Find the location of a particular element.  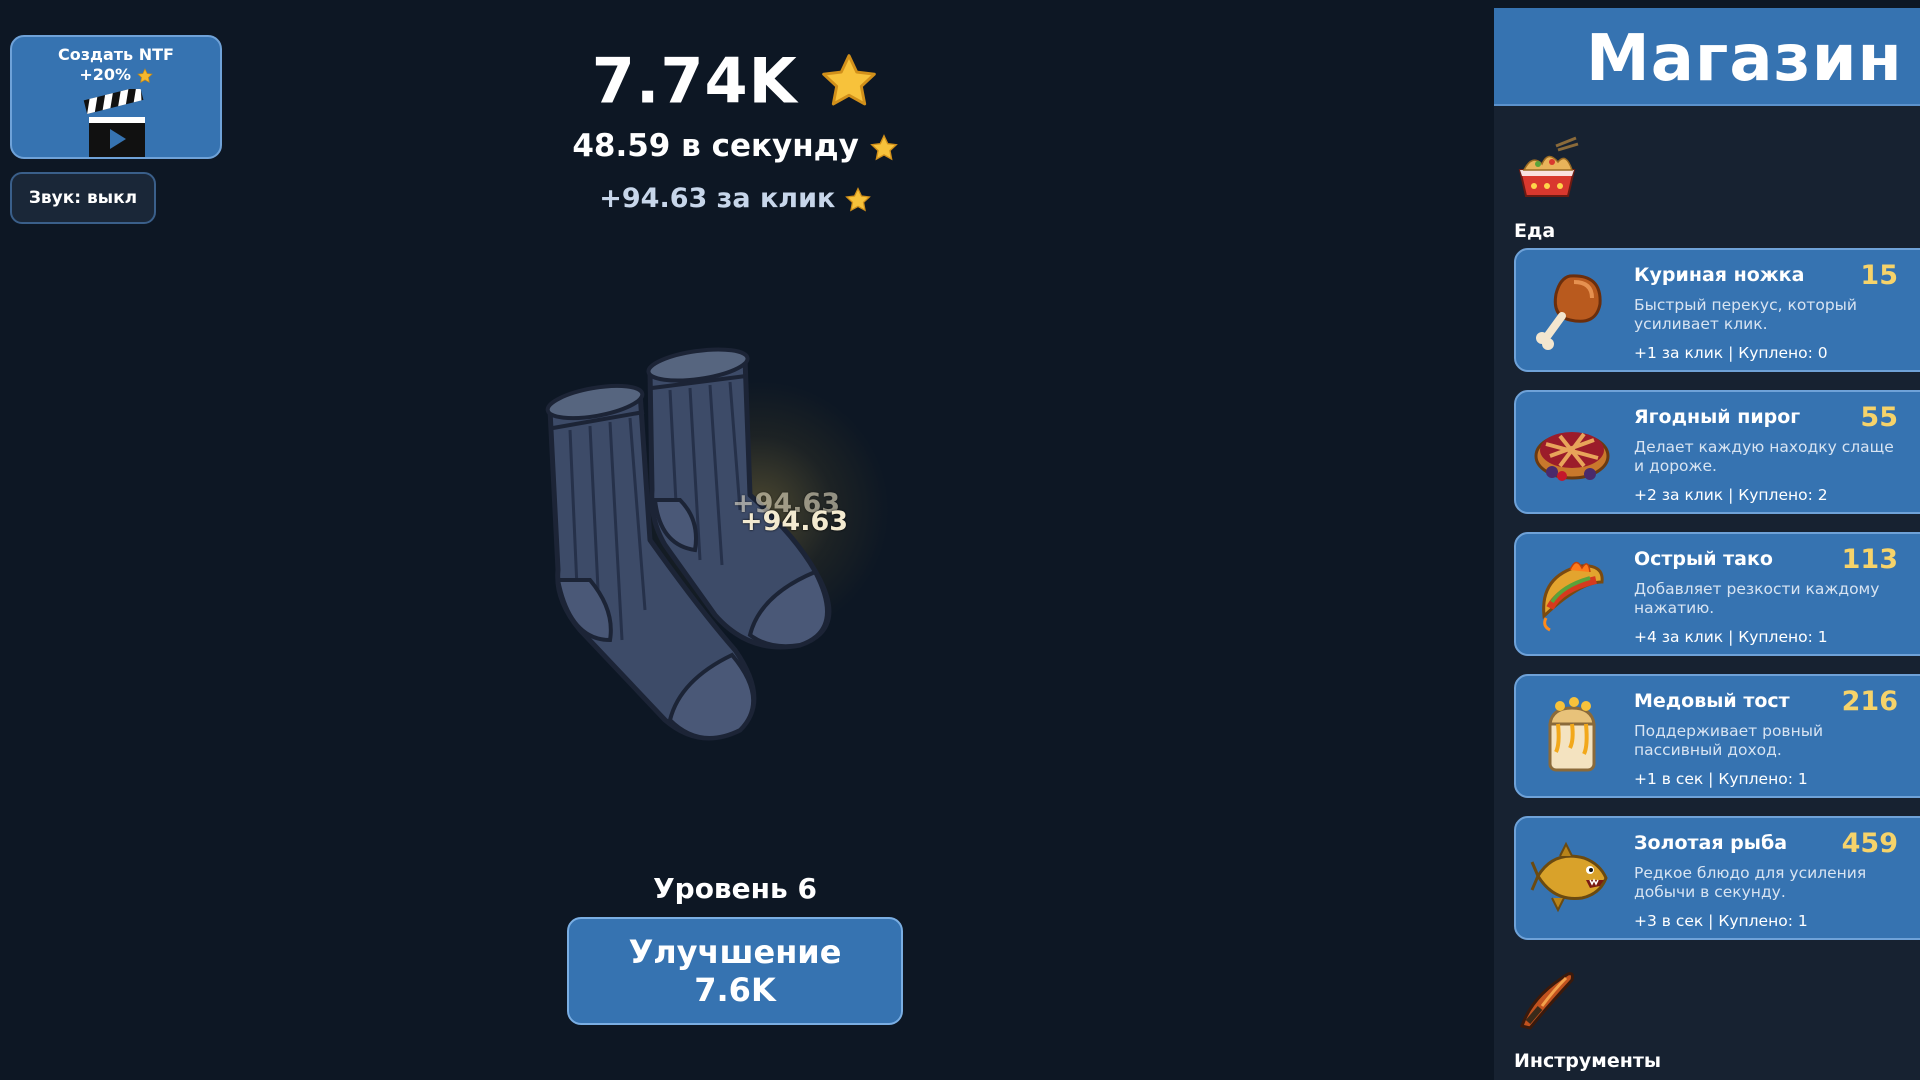

total-stars: 7.74K is located at coordinates (735, 78).